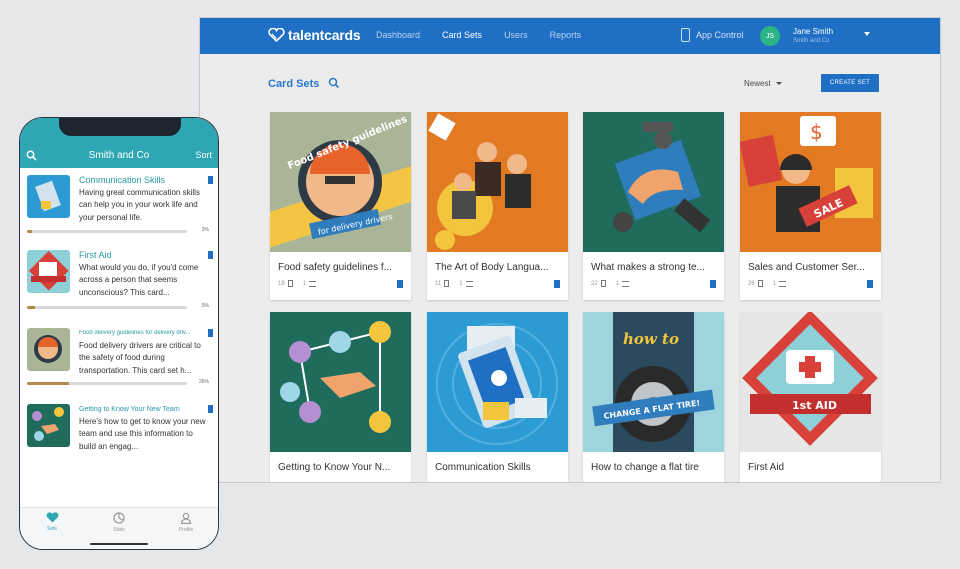 Image resolution: width=960 pixels, height=569 pixels. I want to click on card-thumbnail-first-aid: 1st AID, so click(810, 382).